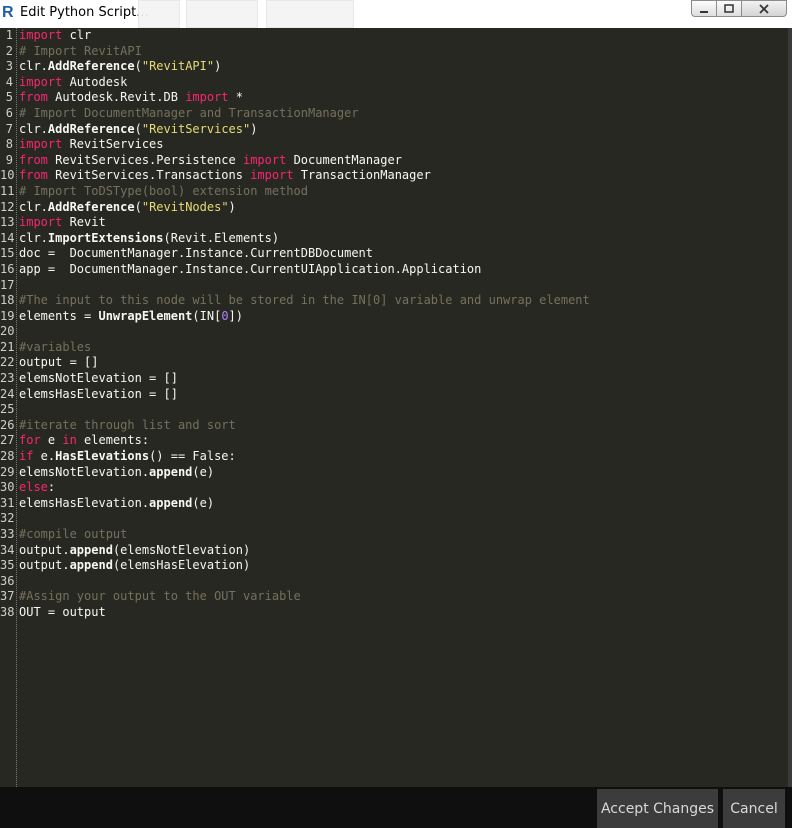 The height and width of the screenshot is (828, 792). What do you see at coordinates (764, 8) in the screenshot?
I see `close-button` at bounding box center [764, 8].